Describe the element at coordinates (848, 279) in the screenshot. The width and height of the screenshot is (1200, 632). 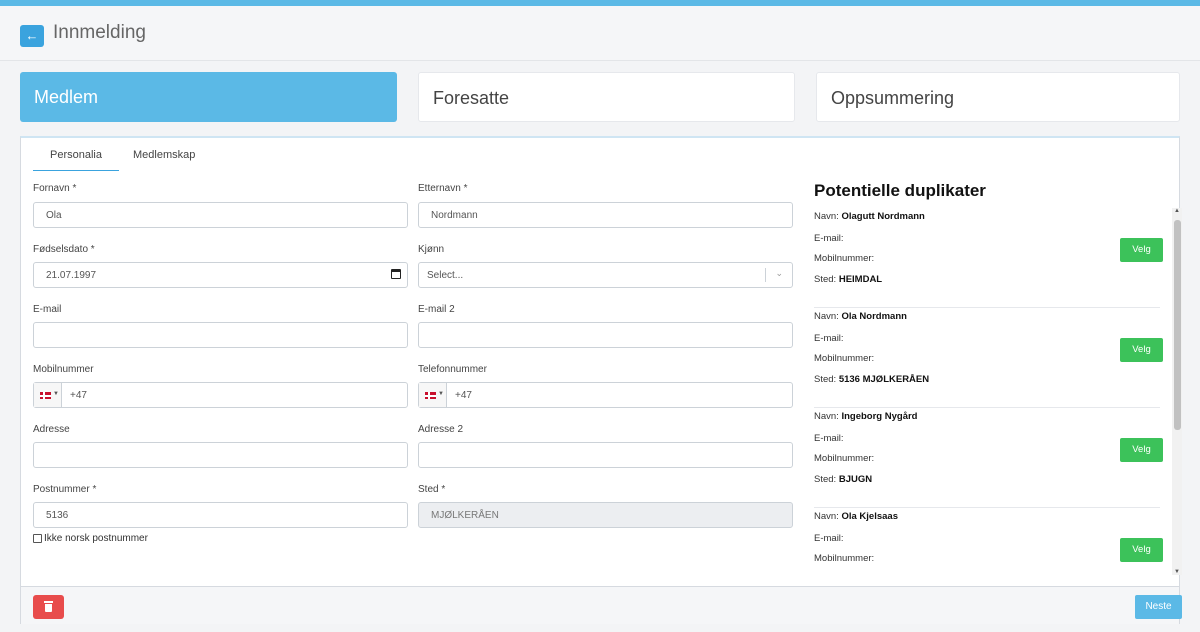
I see `dup-sted: Sted: HEIMDAL` at that location.